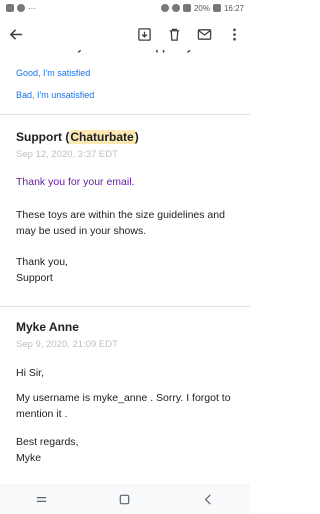 This screenshot has height=514, width=320. I want to click on system-nav-bar, so click(125, 499).